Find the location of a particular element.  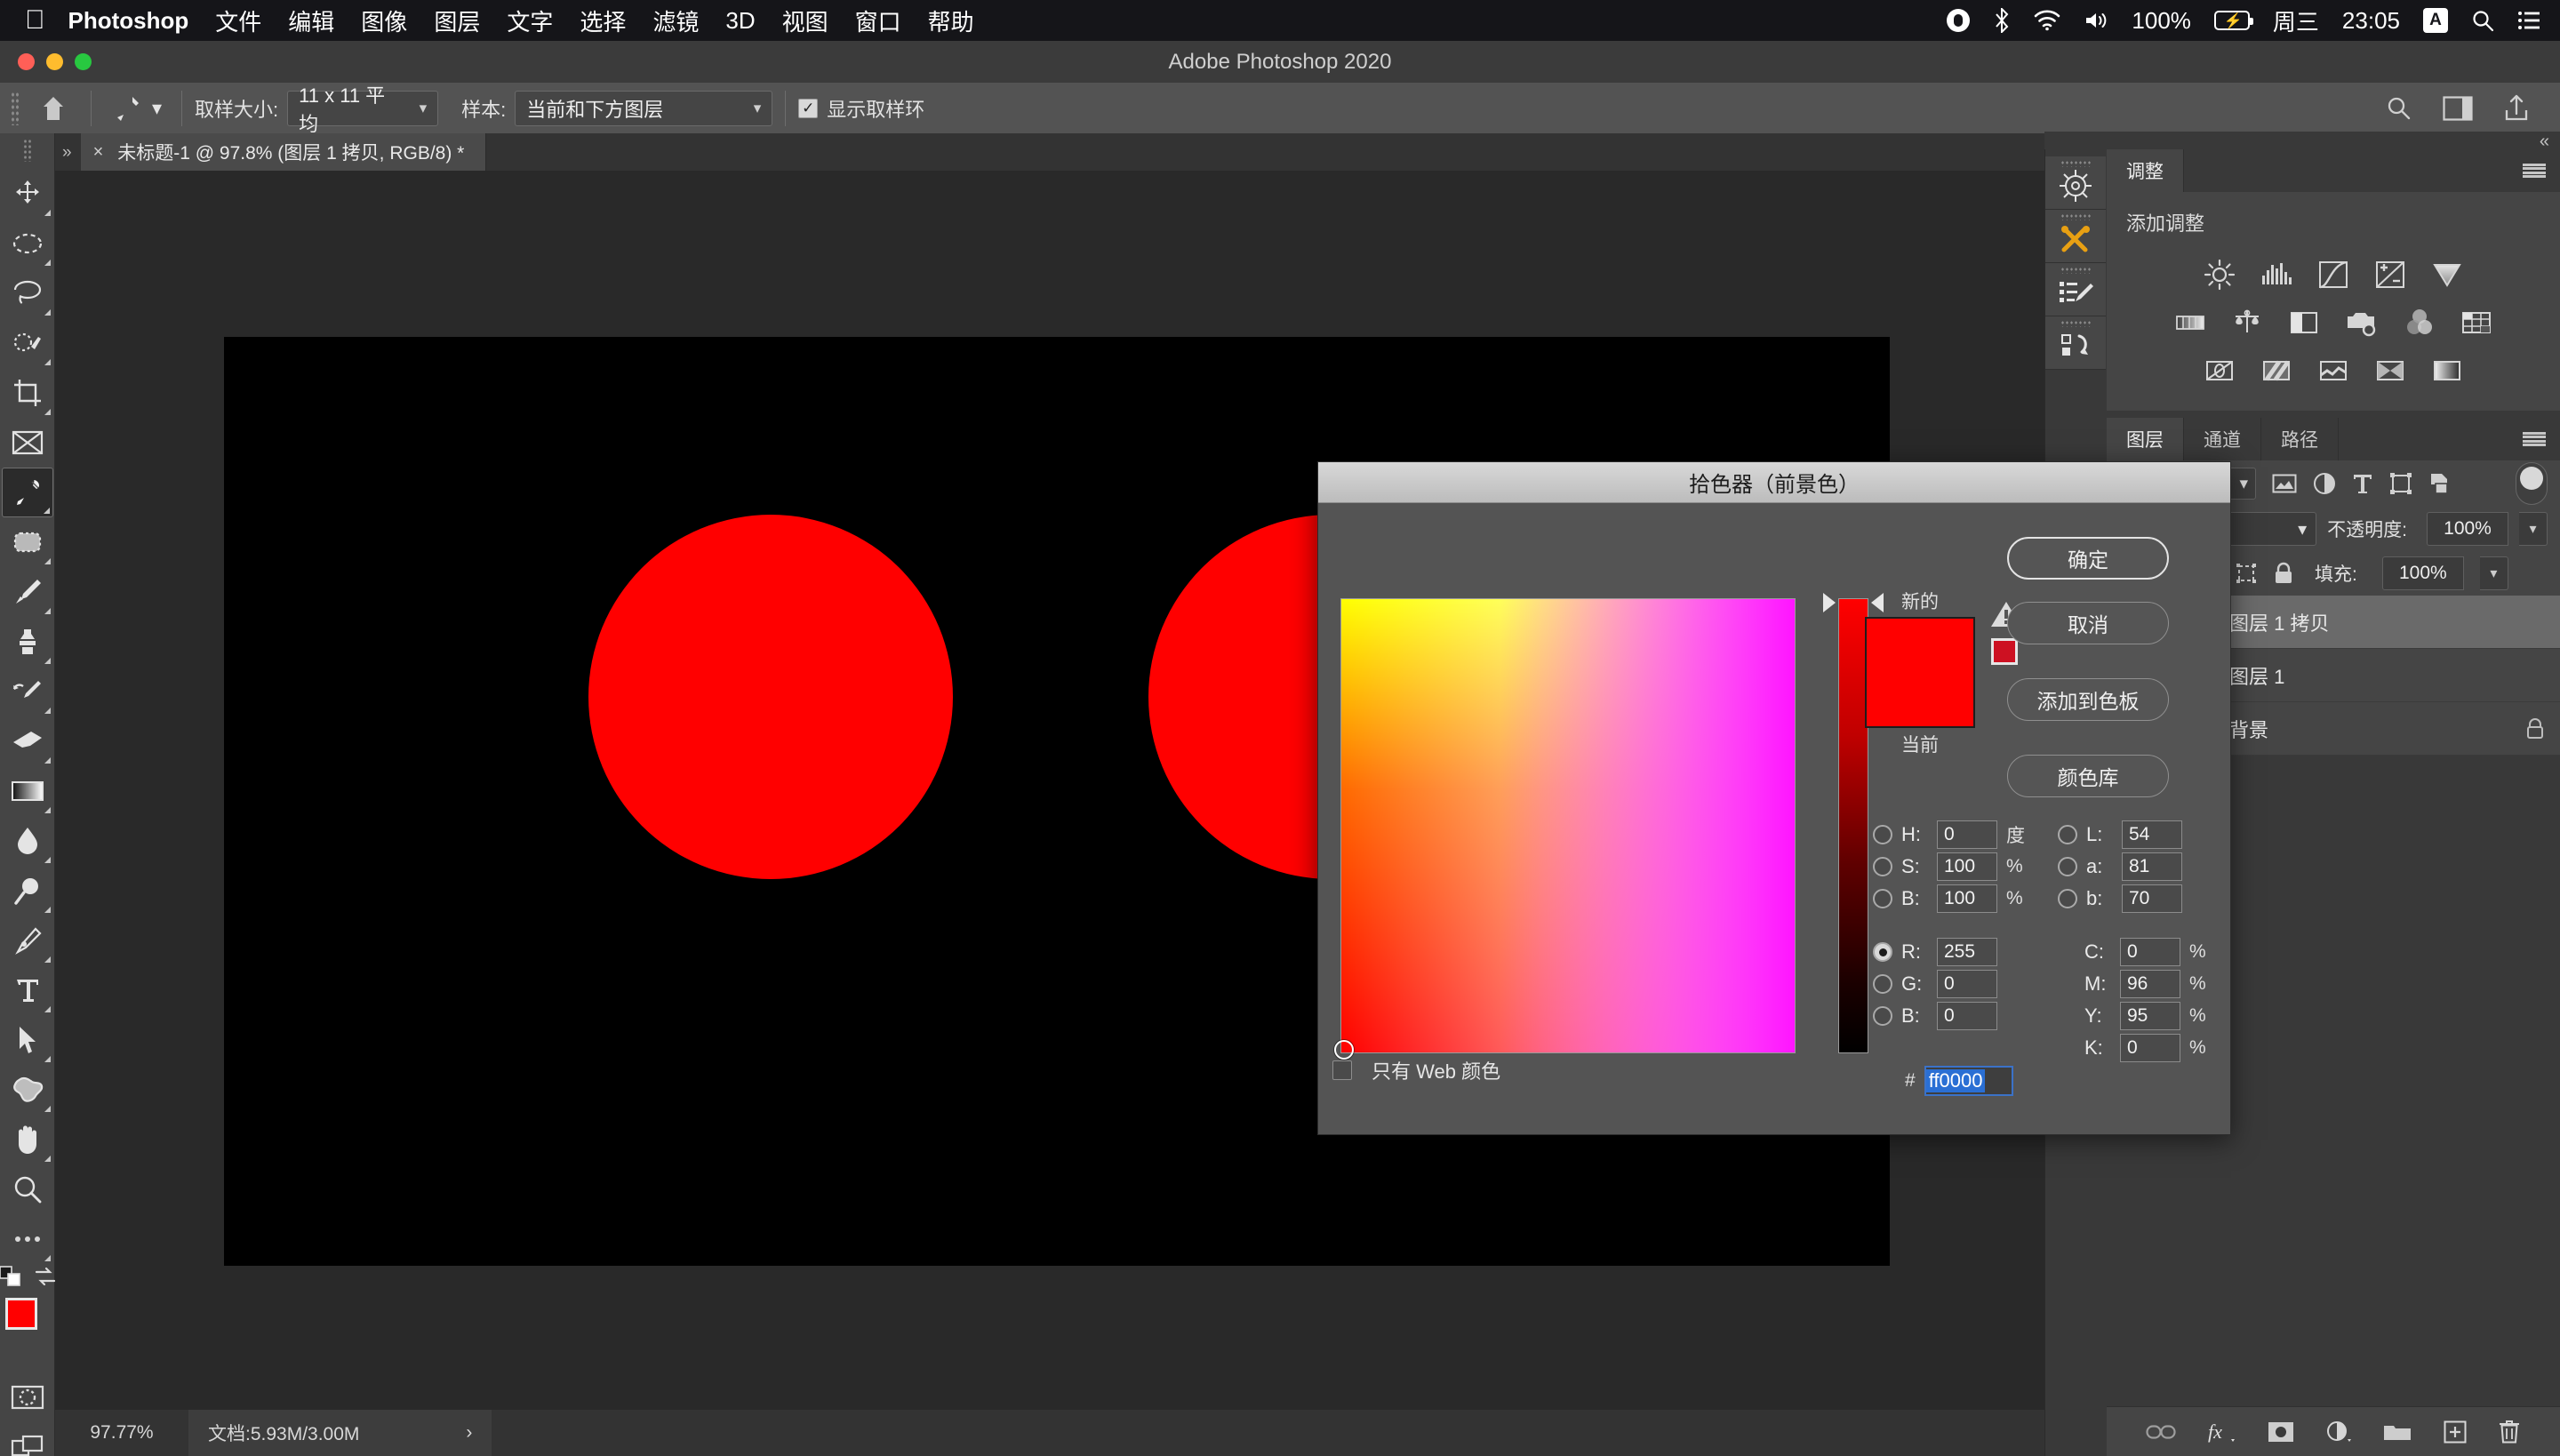

color-libraries-button: 颜色库 is located at coordinates (2088, 776).